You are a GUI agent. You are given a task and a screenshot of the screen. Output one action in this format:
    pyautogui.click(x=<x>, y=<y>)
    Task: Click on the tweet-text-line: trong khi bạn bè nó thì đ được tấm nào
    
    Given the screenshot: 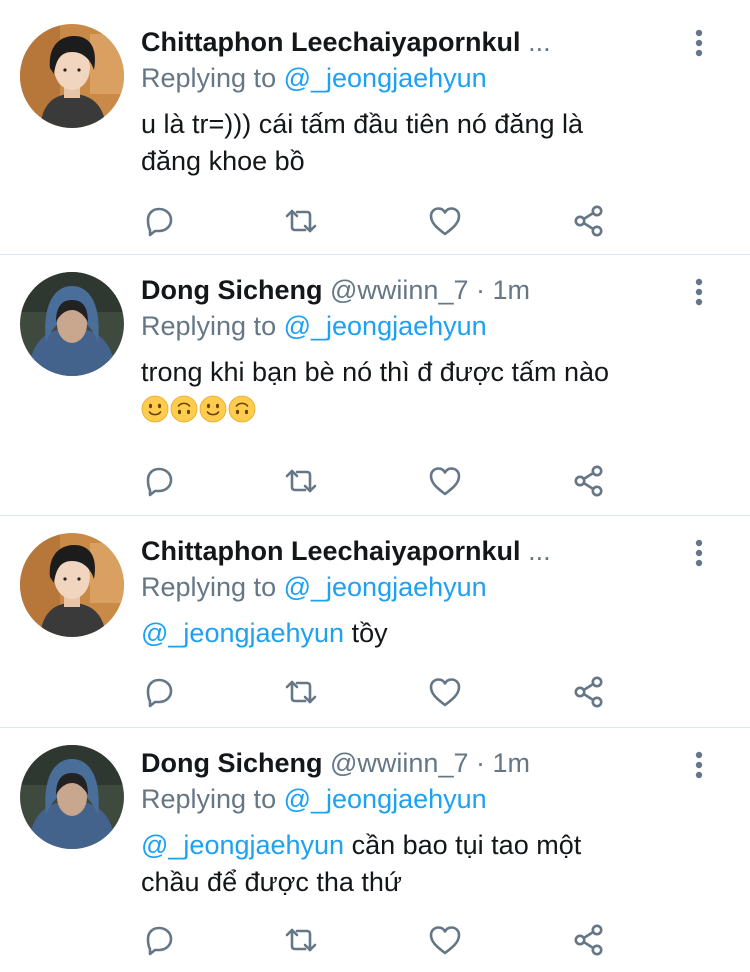 What is the action you would take?
    pyautogui.click(x=375, y=372)
    